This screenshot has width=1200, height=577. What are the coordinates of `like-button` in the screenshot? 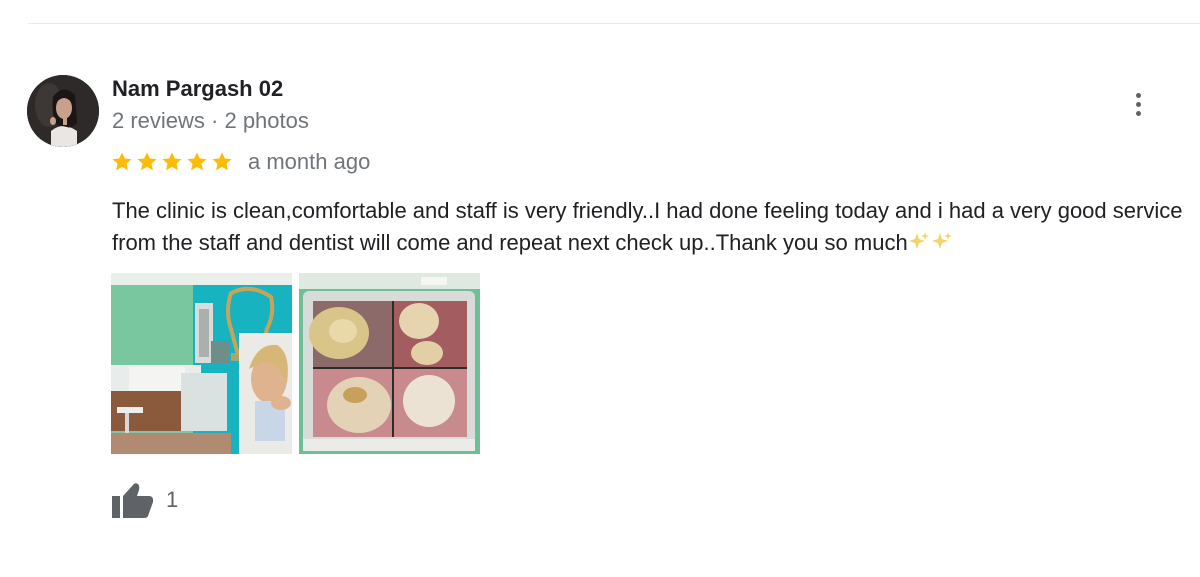 It's located at (133, 500).